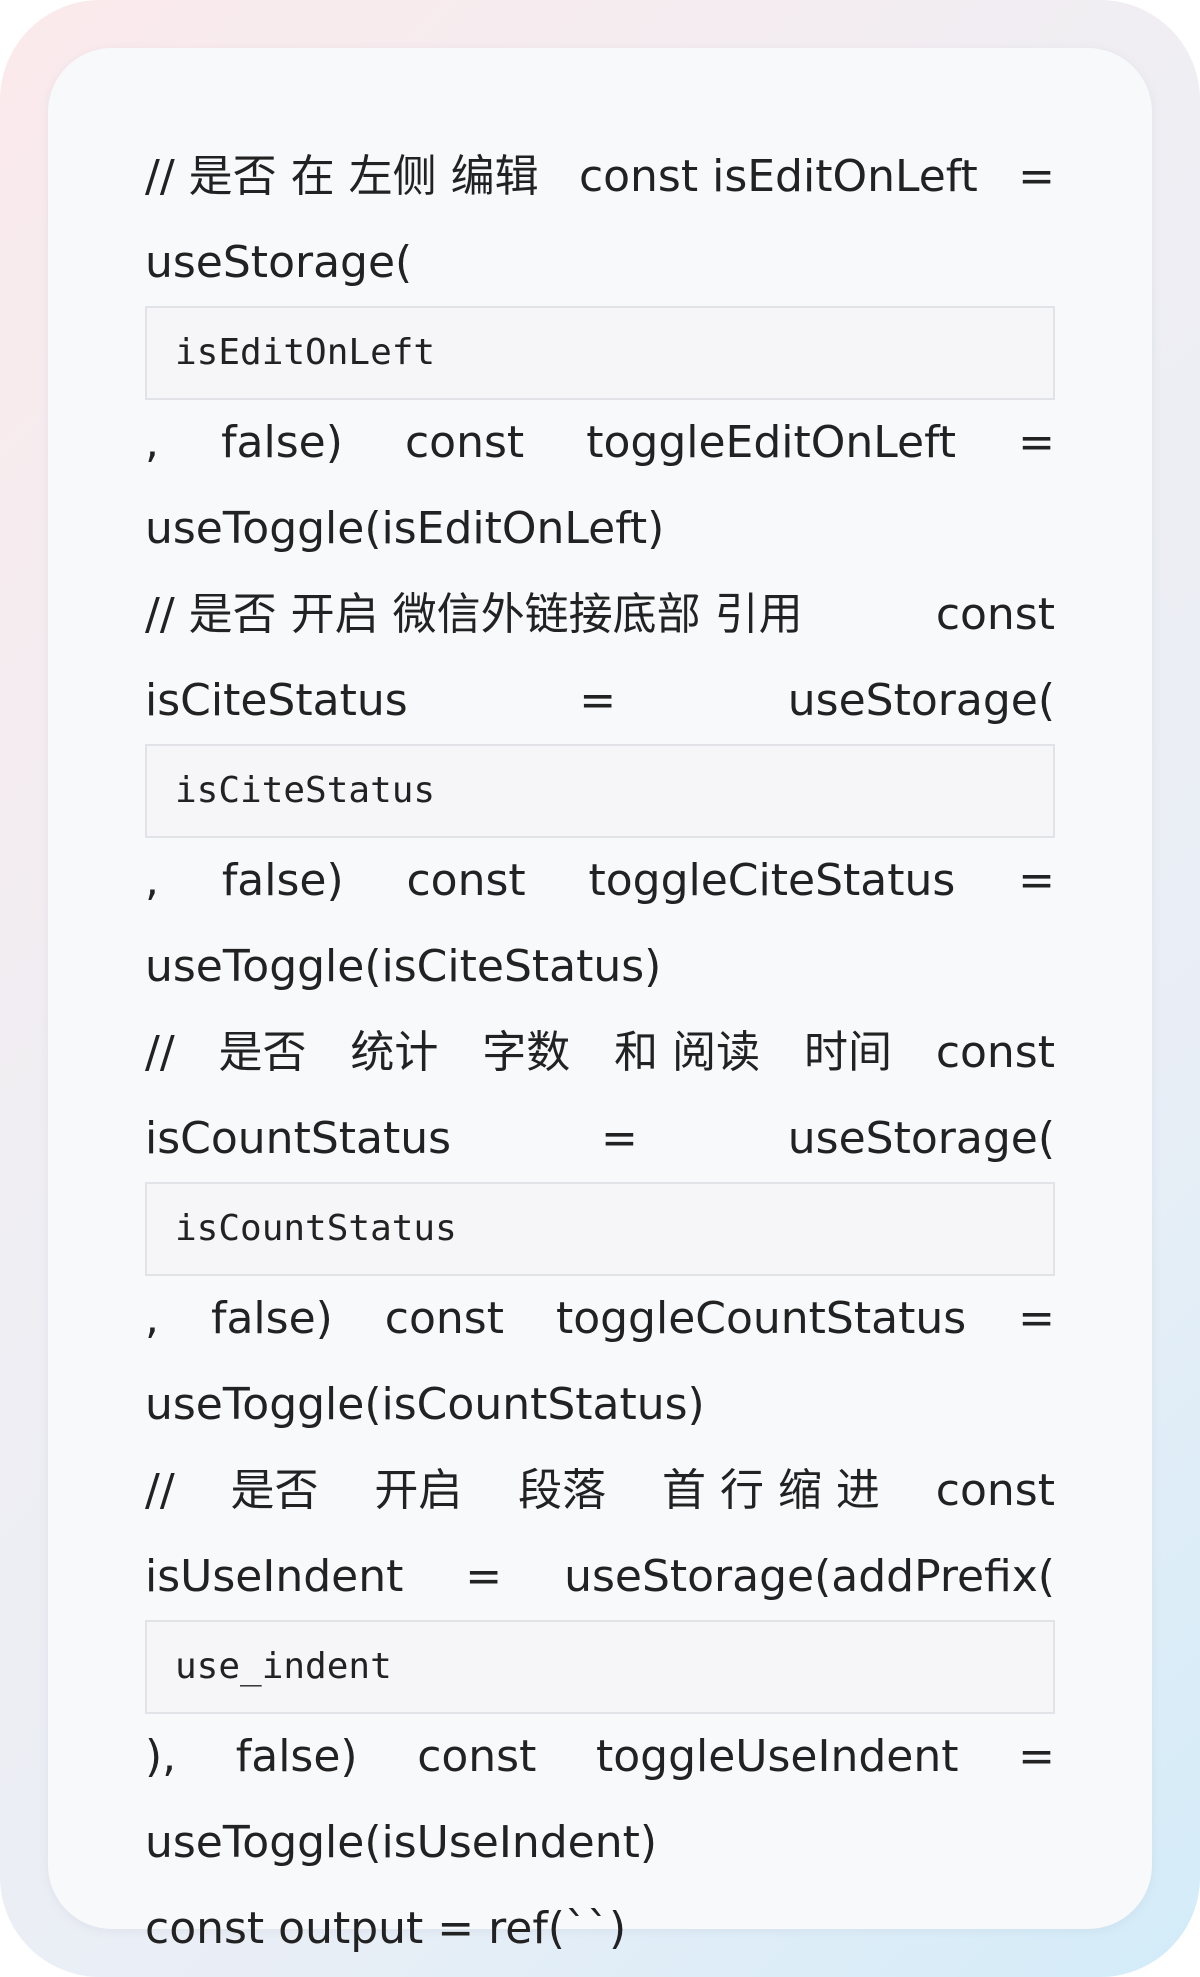  Describe the element at coordinates (600, 791) in the screenshot. I see `inline-code-block: isCiteStatus` at that location.